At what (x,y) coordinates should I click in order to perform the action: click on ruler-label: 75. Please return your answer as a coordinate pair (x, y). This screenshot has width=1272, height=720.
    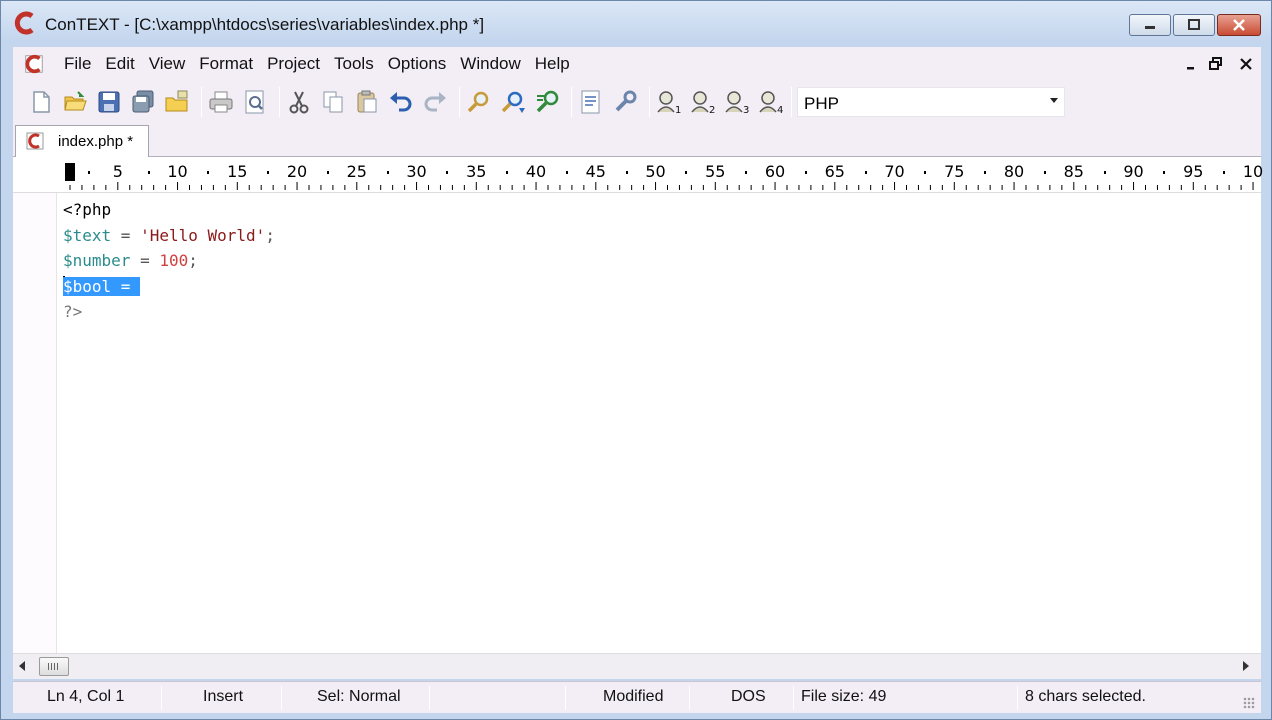
    Looking at the image, I should click on (954, 171).